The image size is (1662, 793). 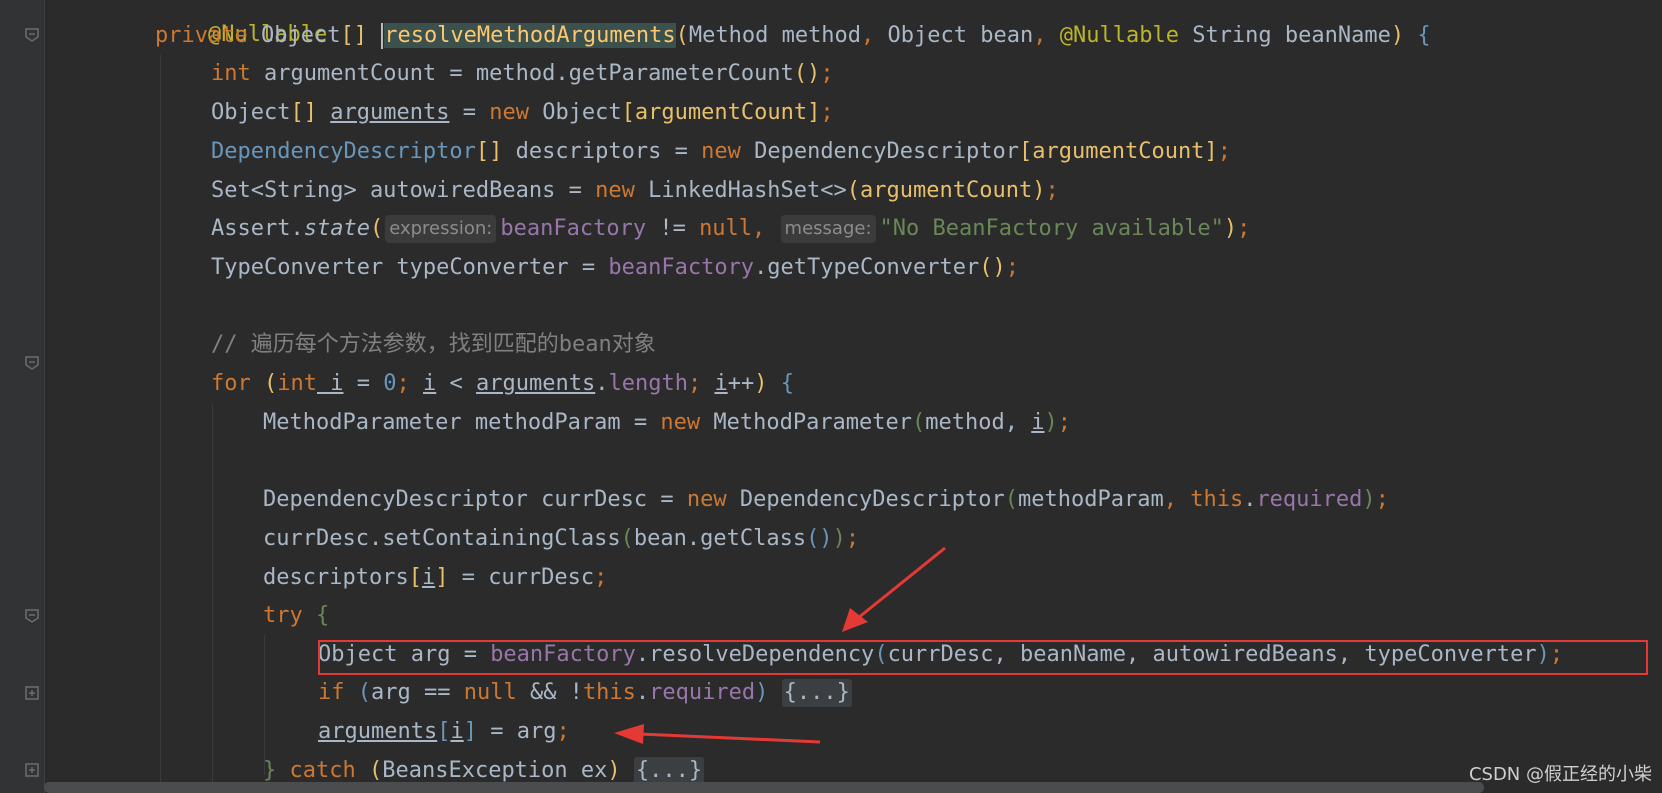 What do you see at coordinates (741, 383) in the screenshot?
I see `operator: ++` at bounding box center [741, 383].